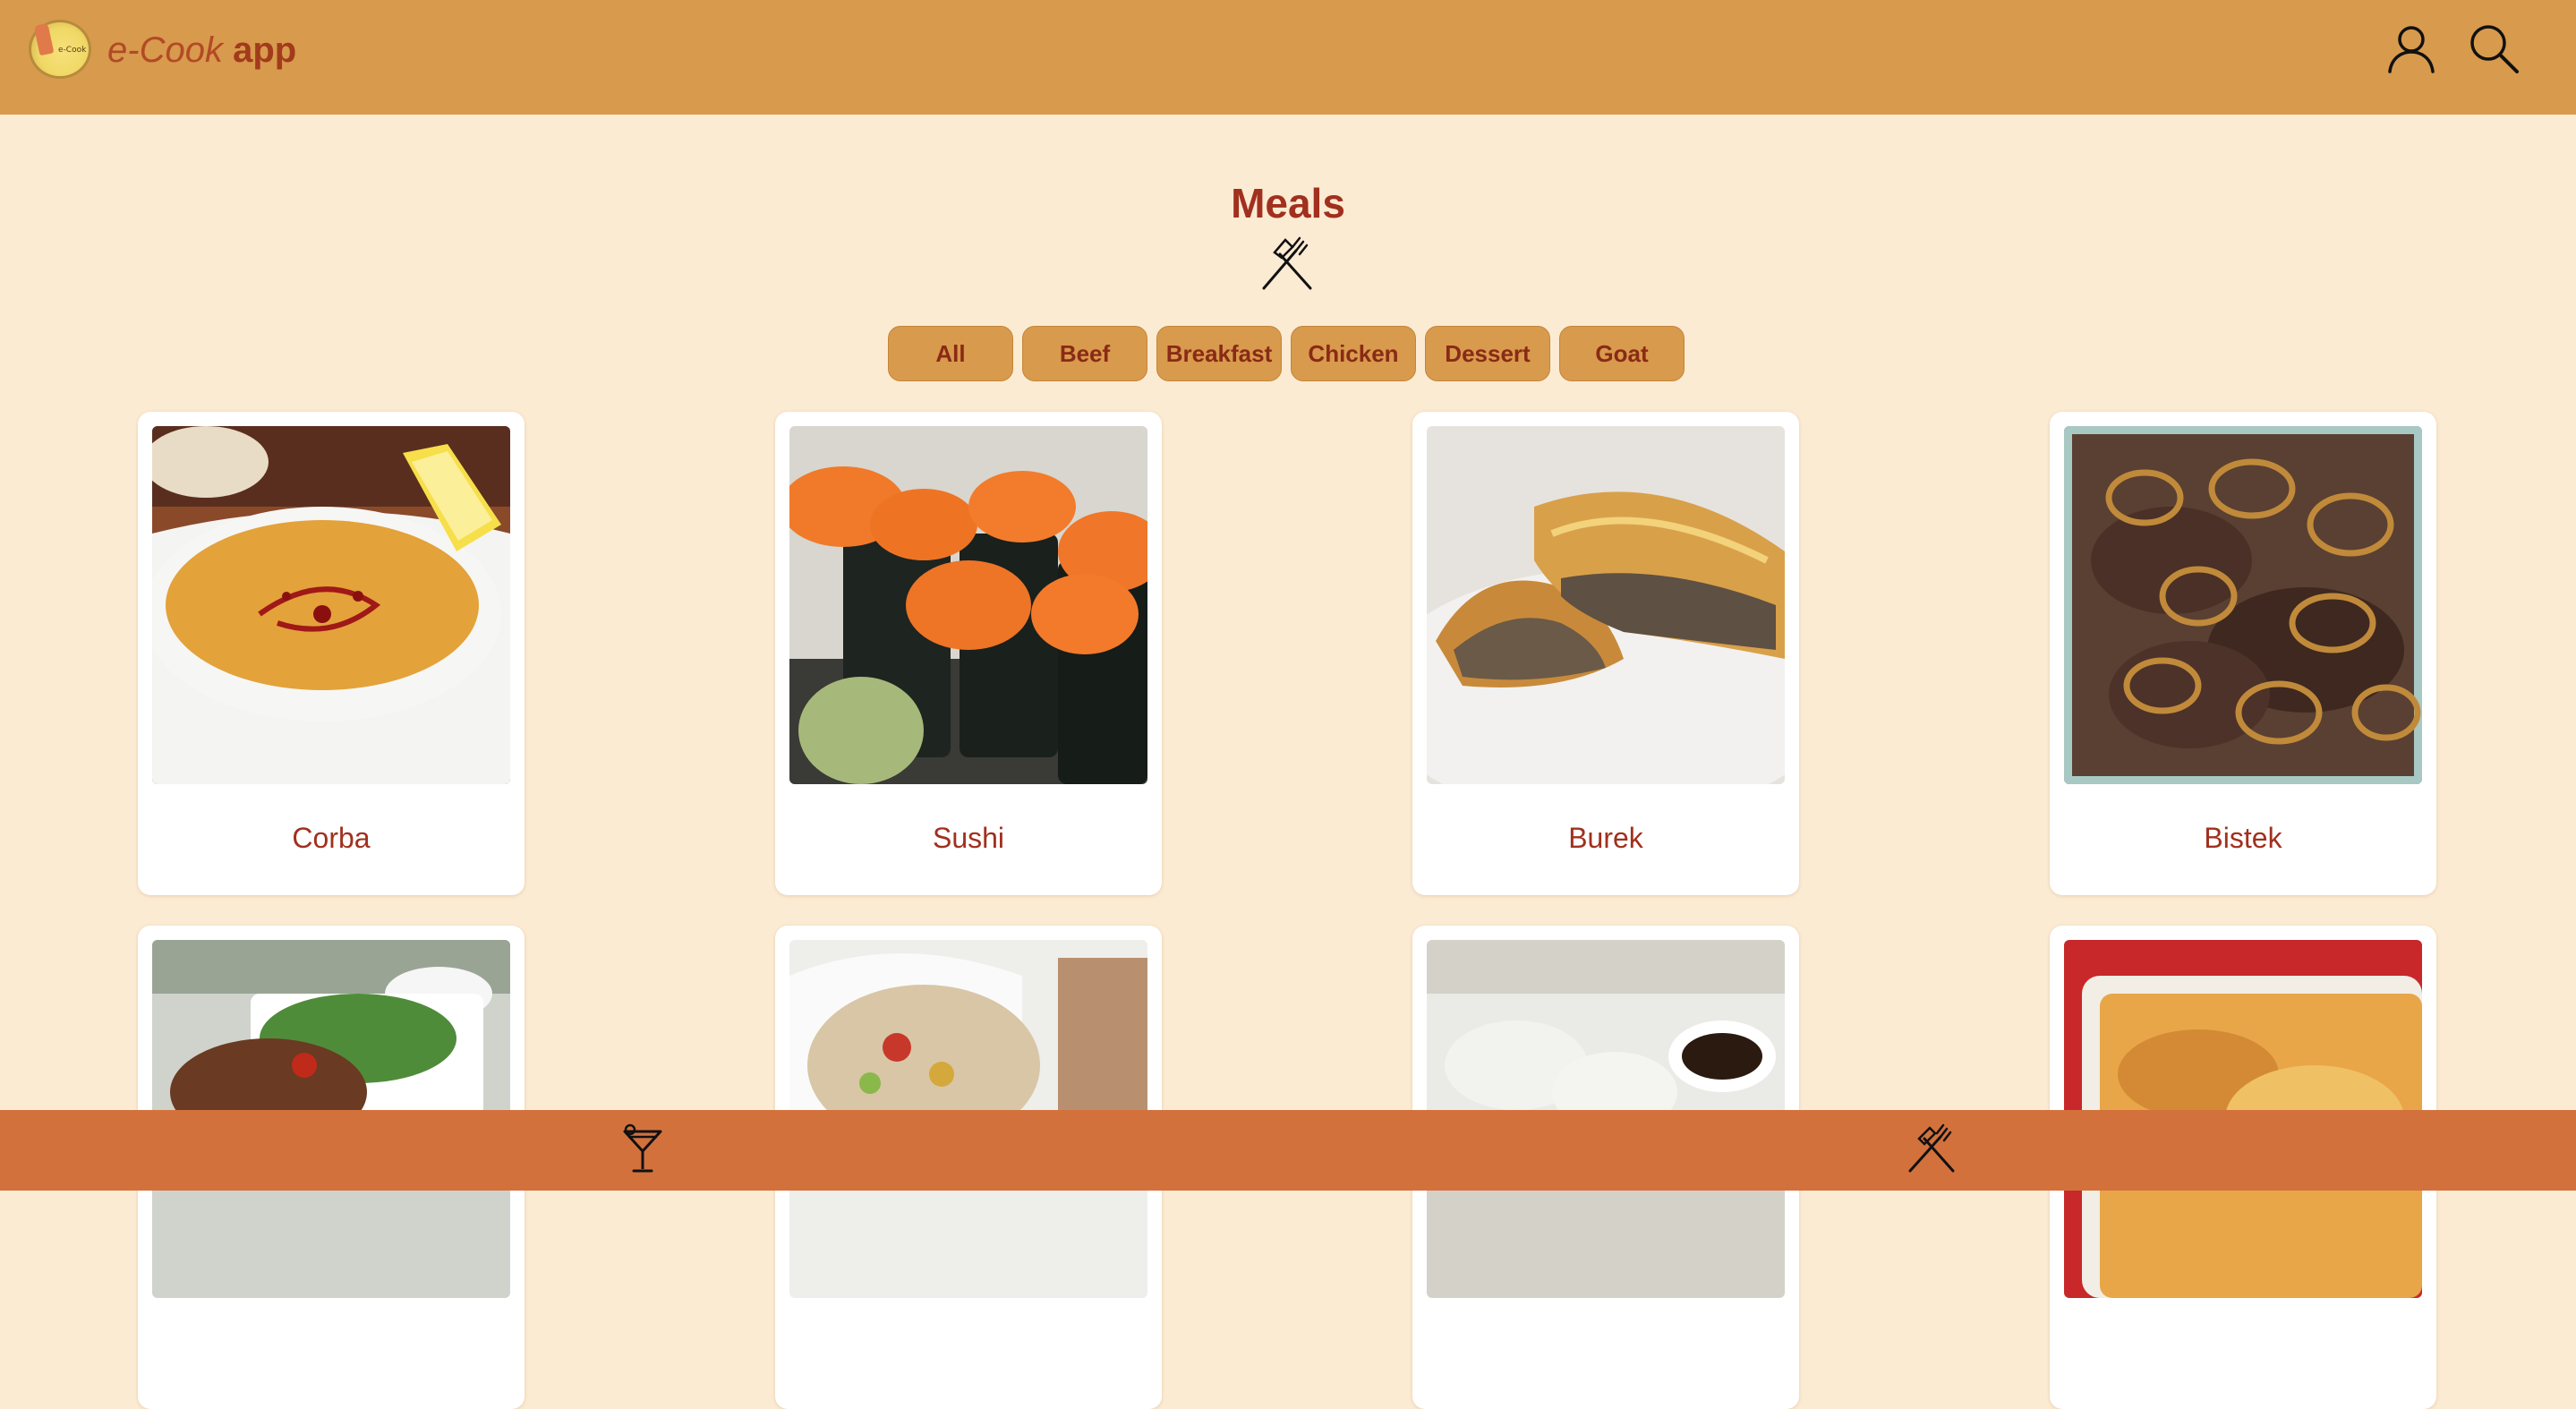  I want to click on filter-all: All, so click(950, 354).